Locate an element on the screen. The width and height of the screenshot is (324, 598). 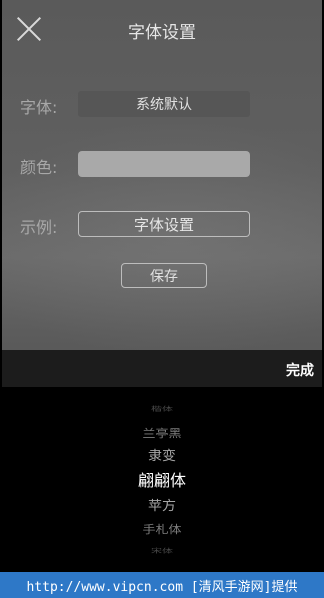
picker-item: 兰亭黑 is located at coordinates (162, 432).